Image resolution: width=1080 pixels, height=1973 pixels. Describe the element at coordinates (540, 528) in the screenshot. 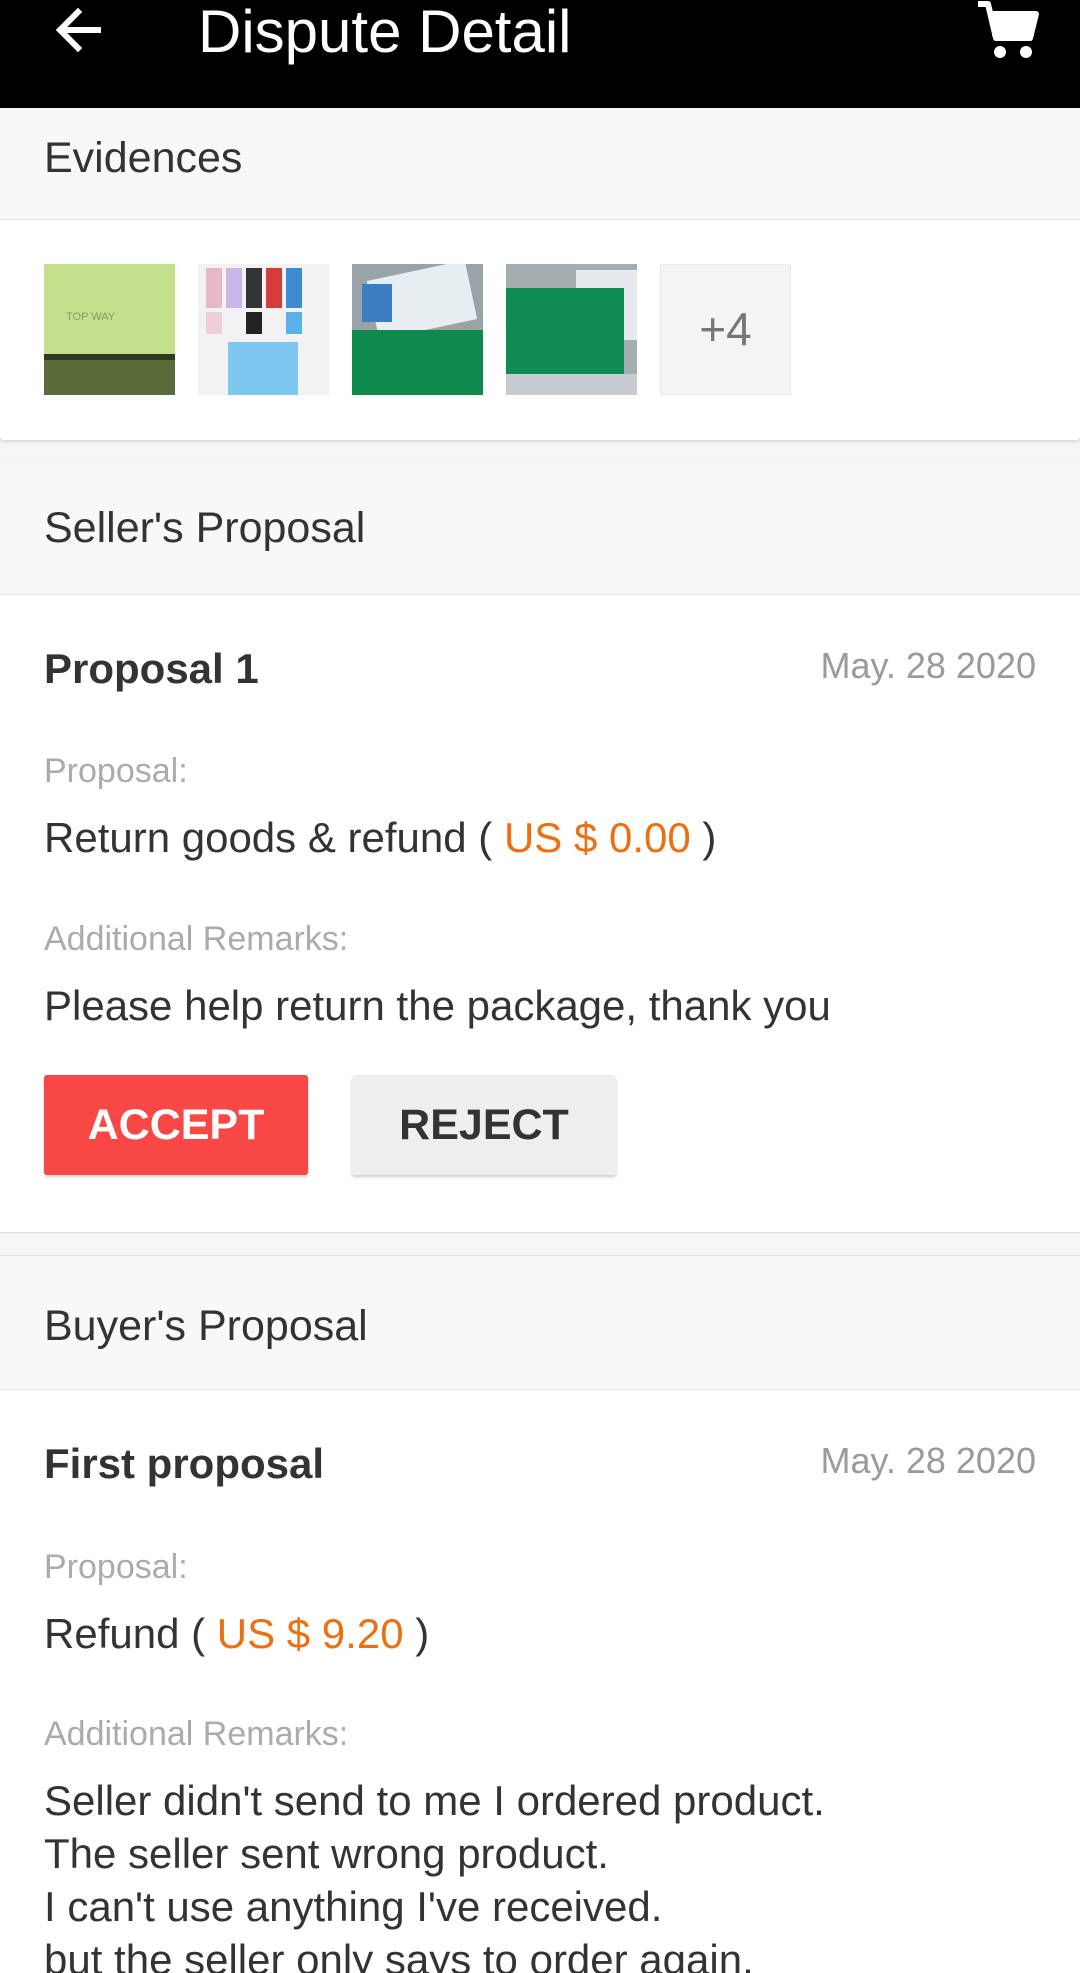

I see `seller-proposal-header: Seller's Proposal` at that location.